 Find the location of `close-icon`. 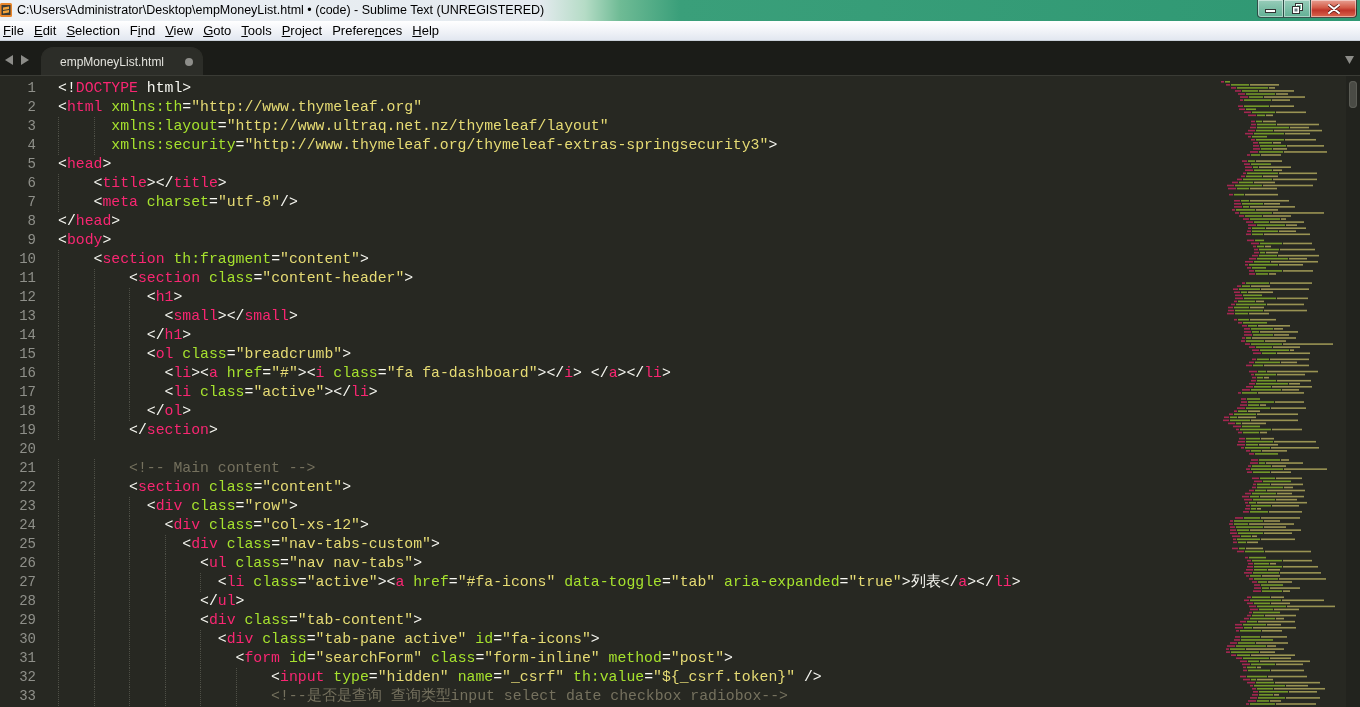

close-icon is located at coordinates (1333, 8).